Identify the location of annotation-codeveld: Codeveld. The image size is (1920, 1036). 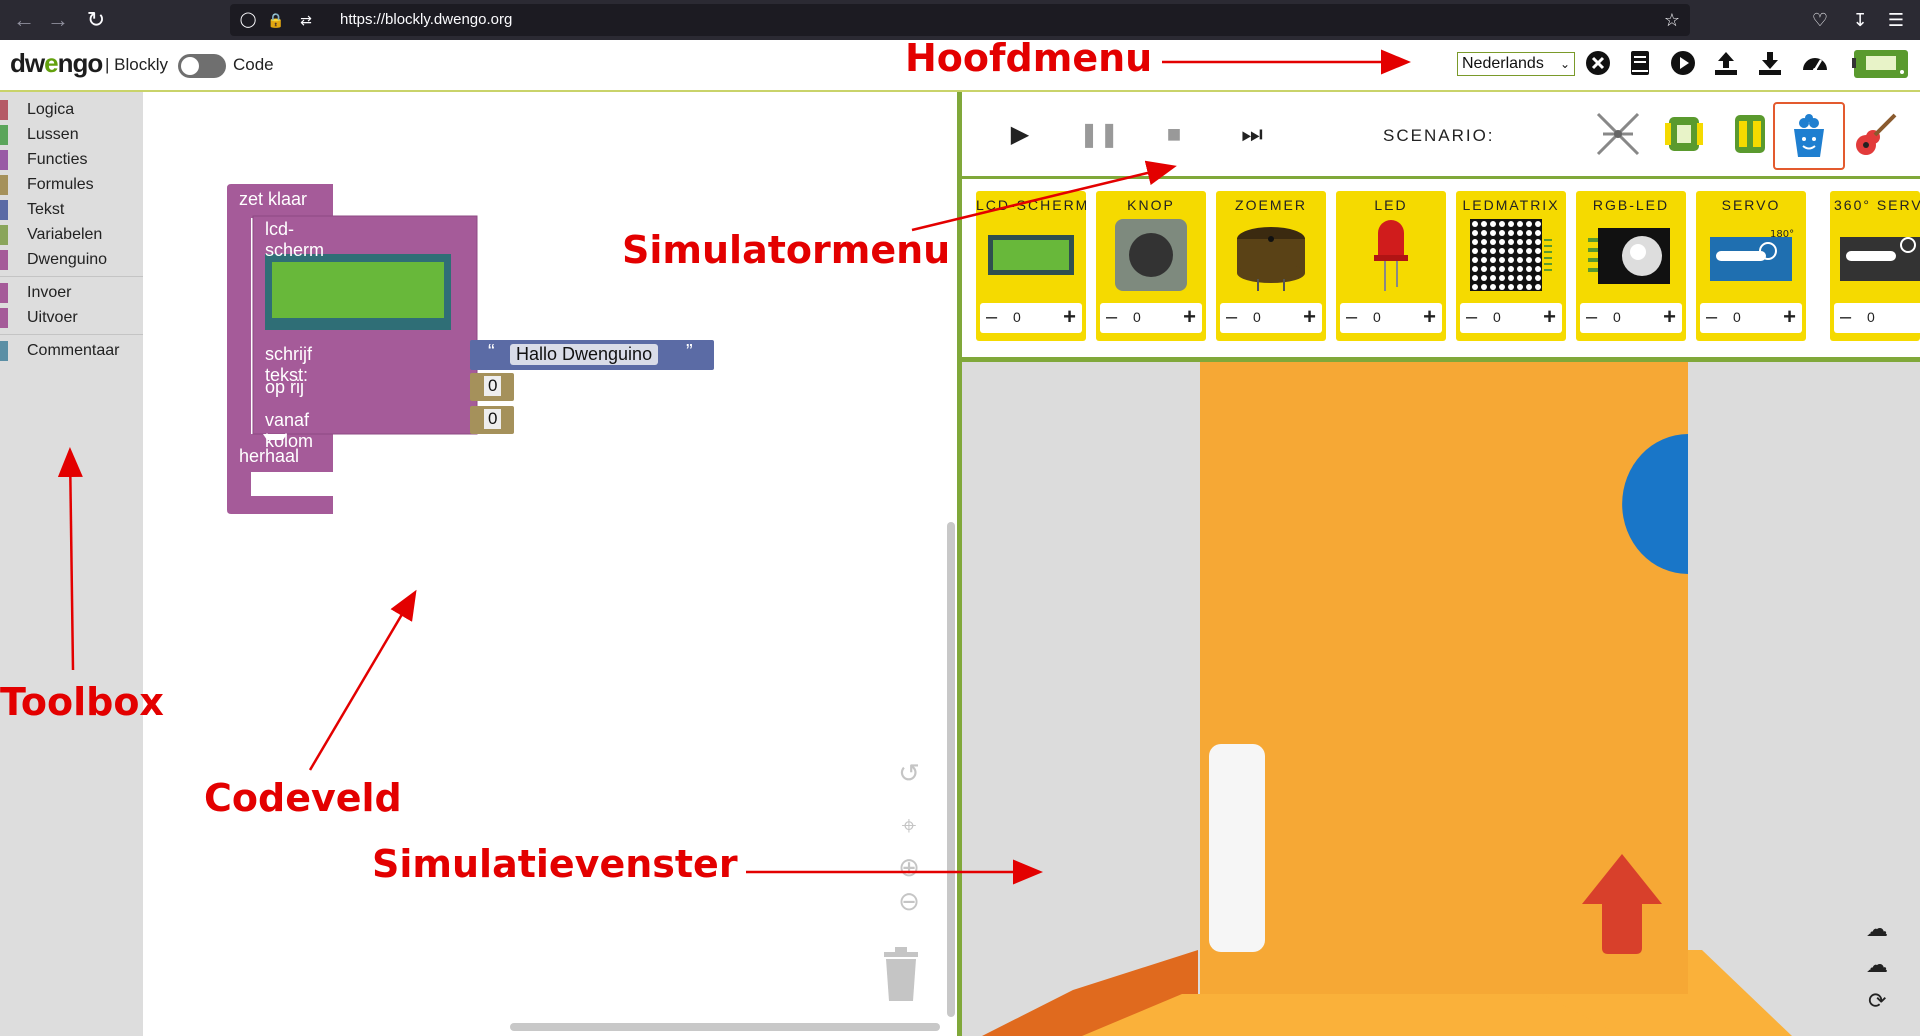
(303, 798).